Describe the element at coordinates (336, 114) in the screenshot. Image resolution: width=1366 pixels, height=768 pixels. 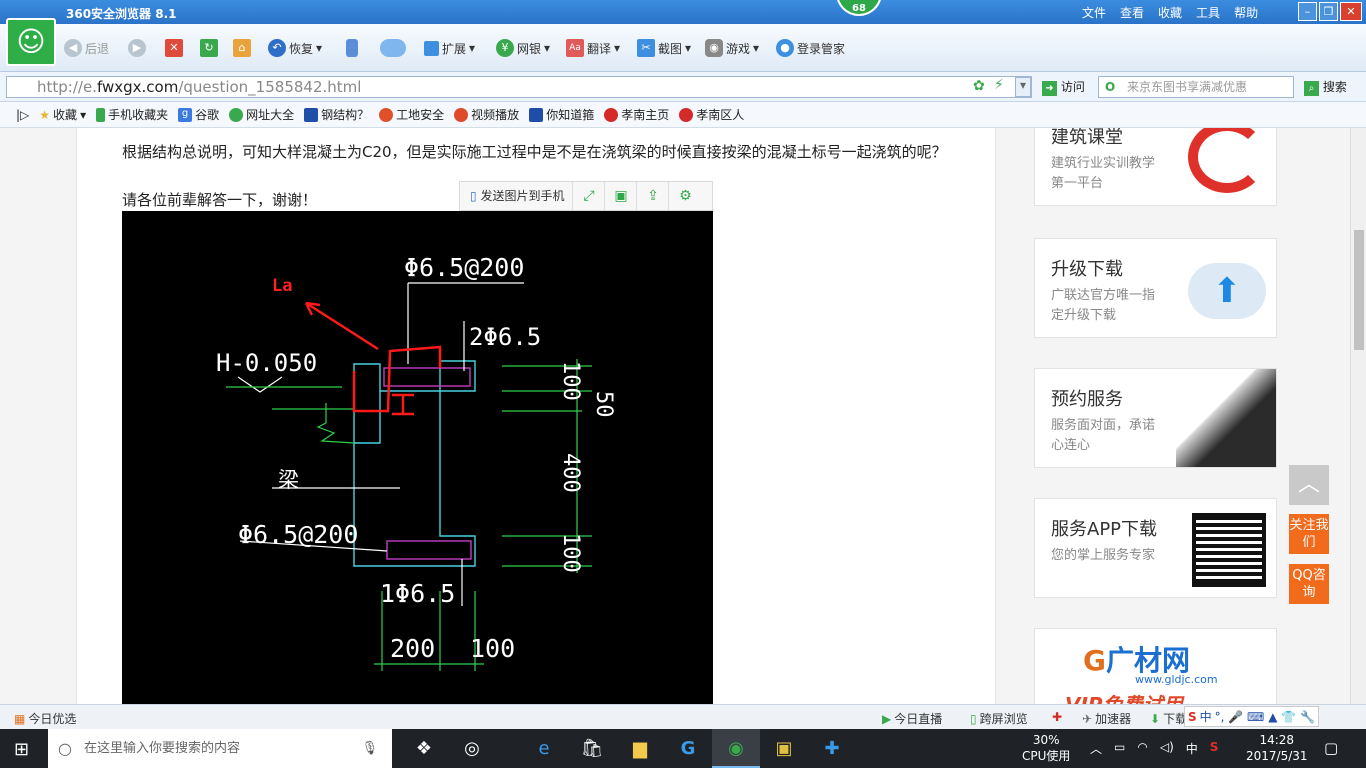
I see `fav-item: 钢结构？` at that location.